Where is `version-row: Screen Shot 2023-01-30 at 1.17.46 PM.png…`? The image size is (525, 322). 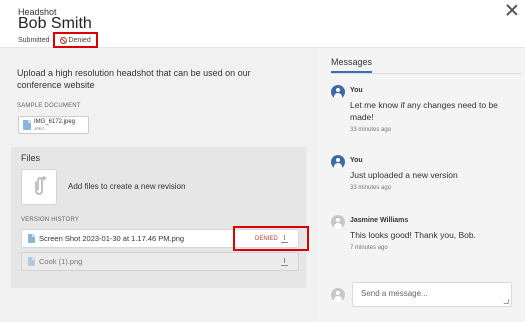
version-row: Screen Shot 2023-01-30 at 1.17.46 PM.png… is located at coordinates (165, 238).